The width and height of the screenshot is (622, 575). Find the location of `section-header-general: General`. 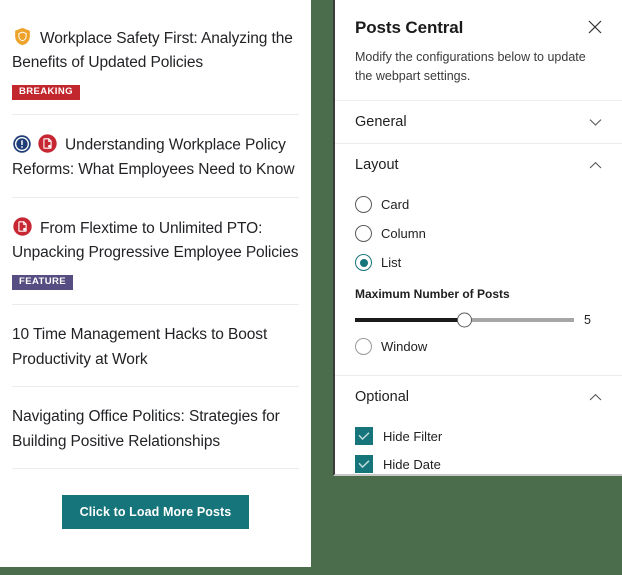

section-header-general: General is located at coordinates (478, 122).